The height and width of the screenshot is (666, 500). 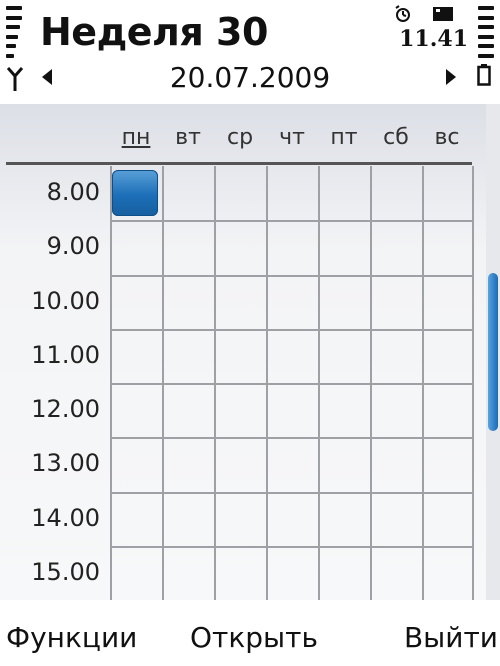 I want to click on softkey-bar: Функции Открыть Выйти, so click(x=250, y=635).